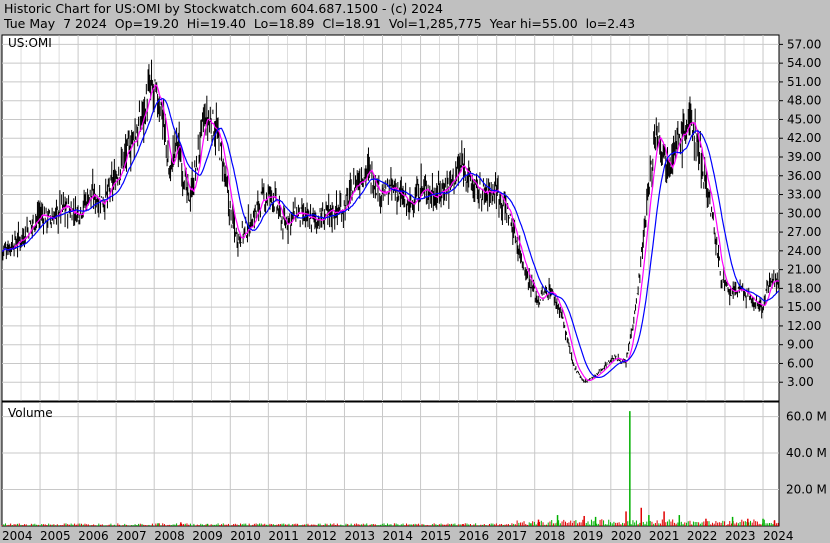 The width and height of the screenshot is (830, 543). Describe the element at coordinates (800, 345) in the screenshot. I see `price-tick-label: 9.00` at that location.